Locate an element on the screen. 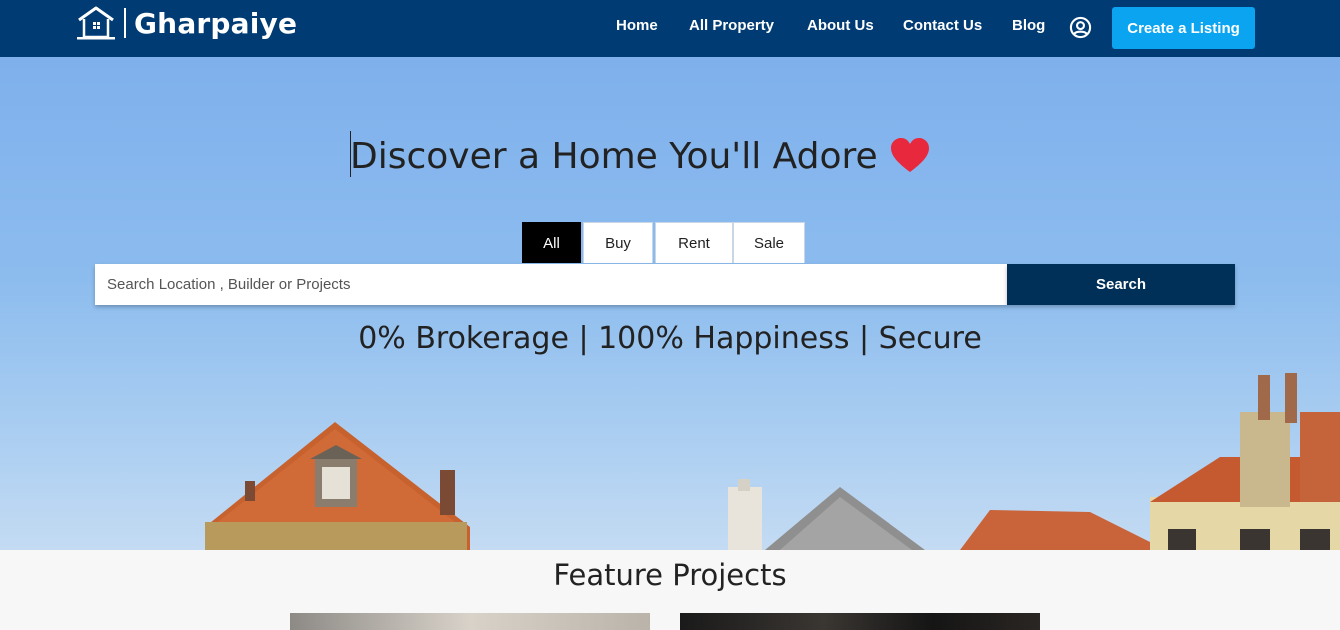  search-input is located at coordinates (551, 284).